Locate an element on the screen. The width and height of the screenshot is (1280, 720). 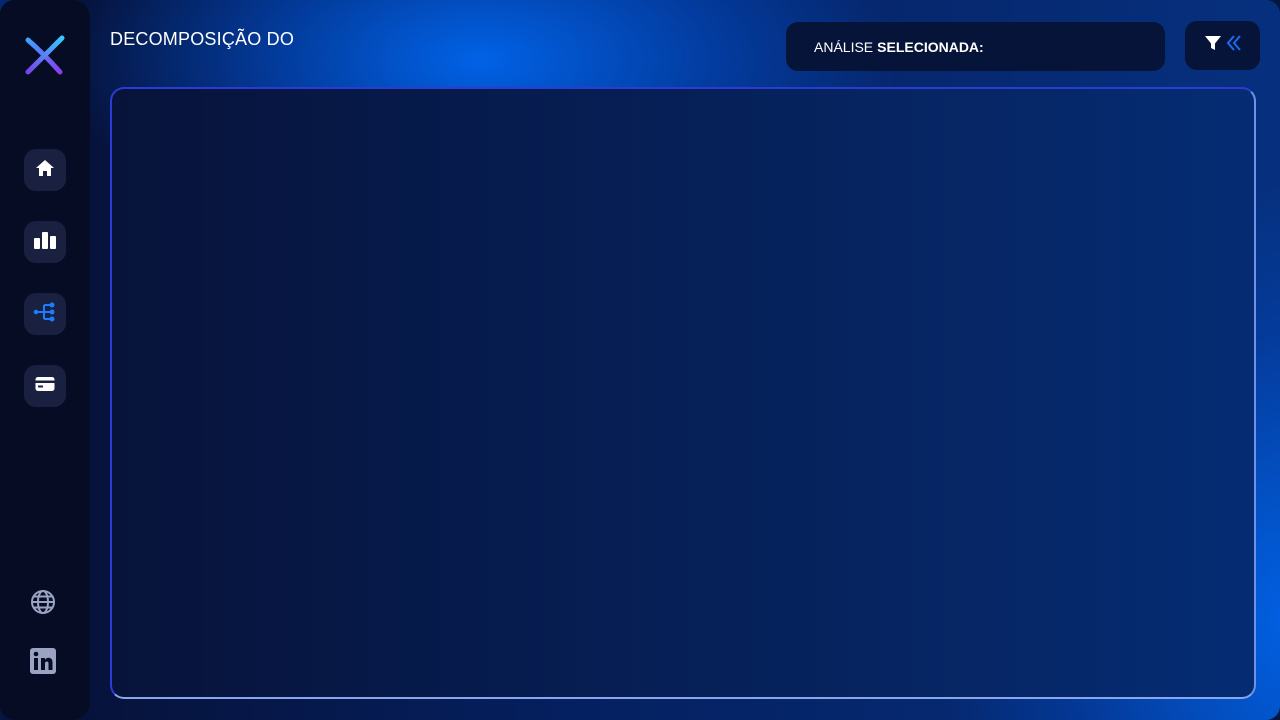
selection-label: ANÁLISE is located at coordinates (844, 46).